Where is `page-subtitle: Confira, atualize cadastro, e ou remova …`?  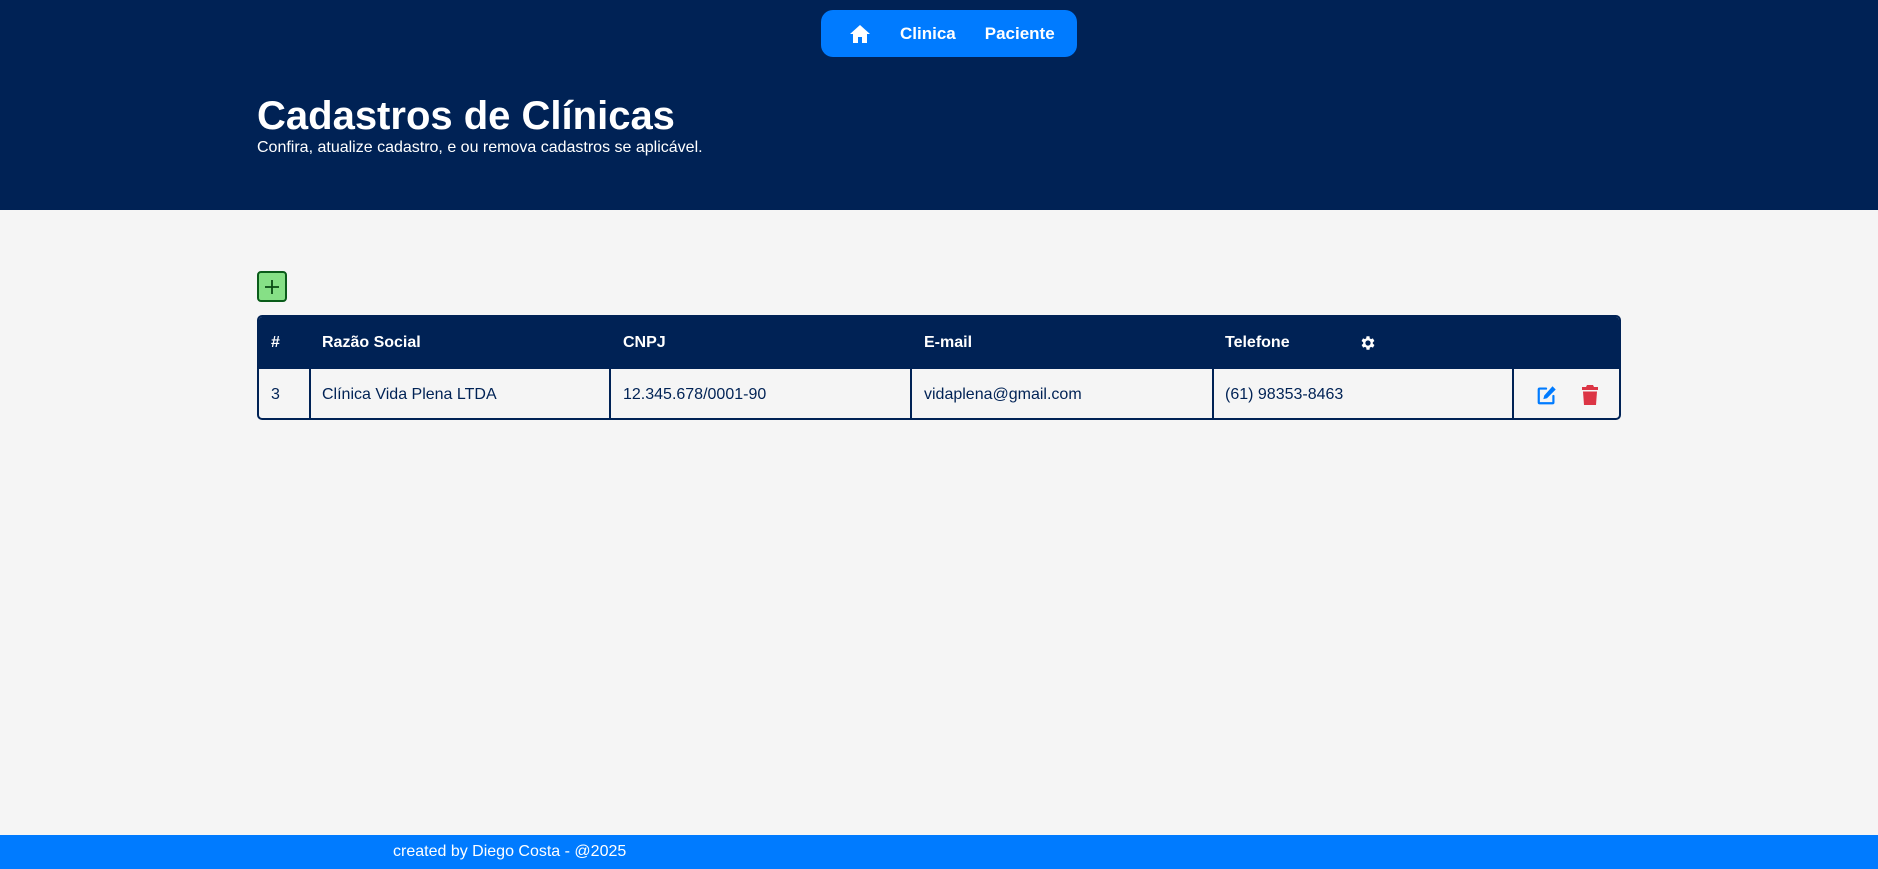
page-subtitle: Confira, atualize cadastro, e ou remova … is located at coordinates (480, 147).